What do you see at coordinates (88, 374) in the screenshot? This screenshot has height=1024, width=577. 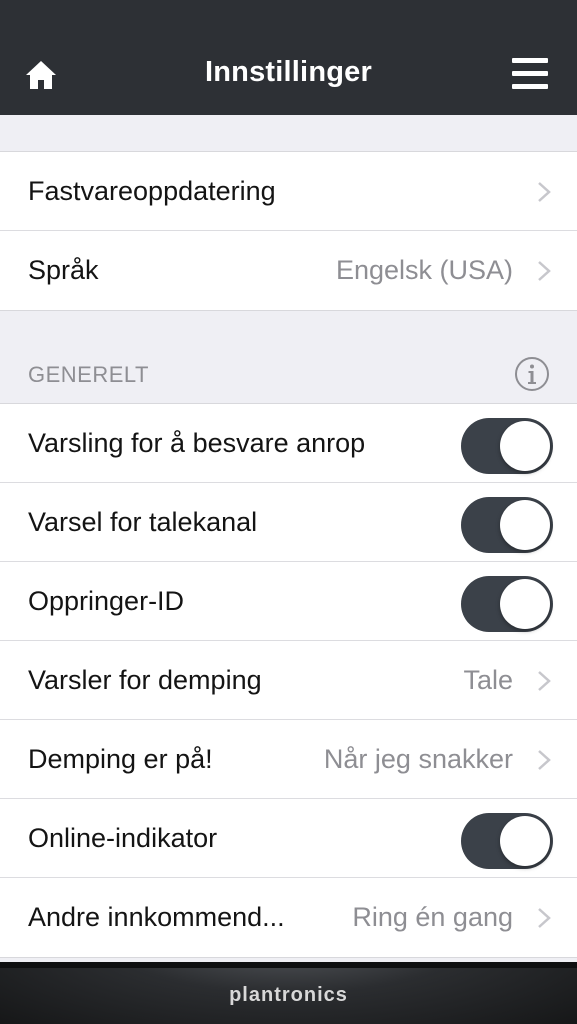 I see `section-title: GENERELT` at bounding box center [88, 374].